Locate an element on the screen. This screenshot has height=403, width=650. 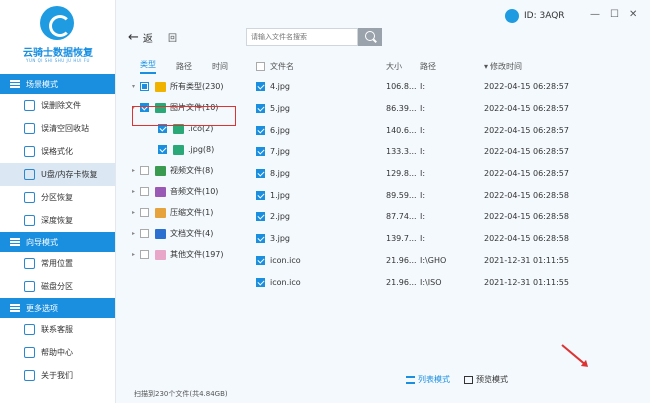
table-row: 7.jpg 133.3... I: 2022-04-15 06:28:57 is located at coordinates (448, 152).